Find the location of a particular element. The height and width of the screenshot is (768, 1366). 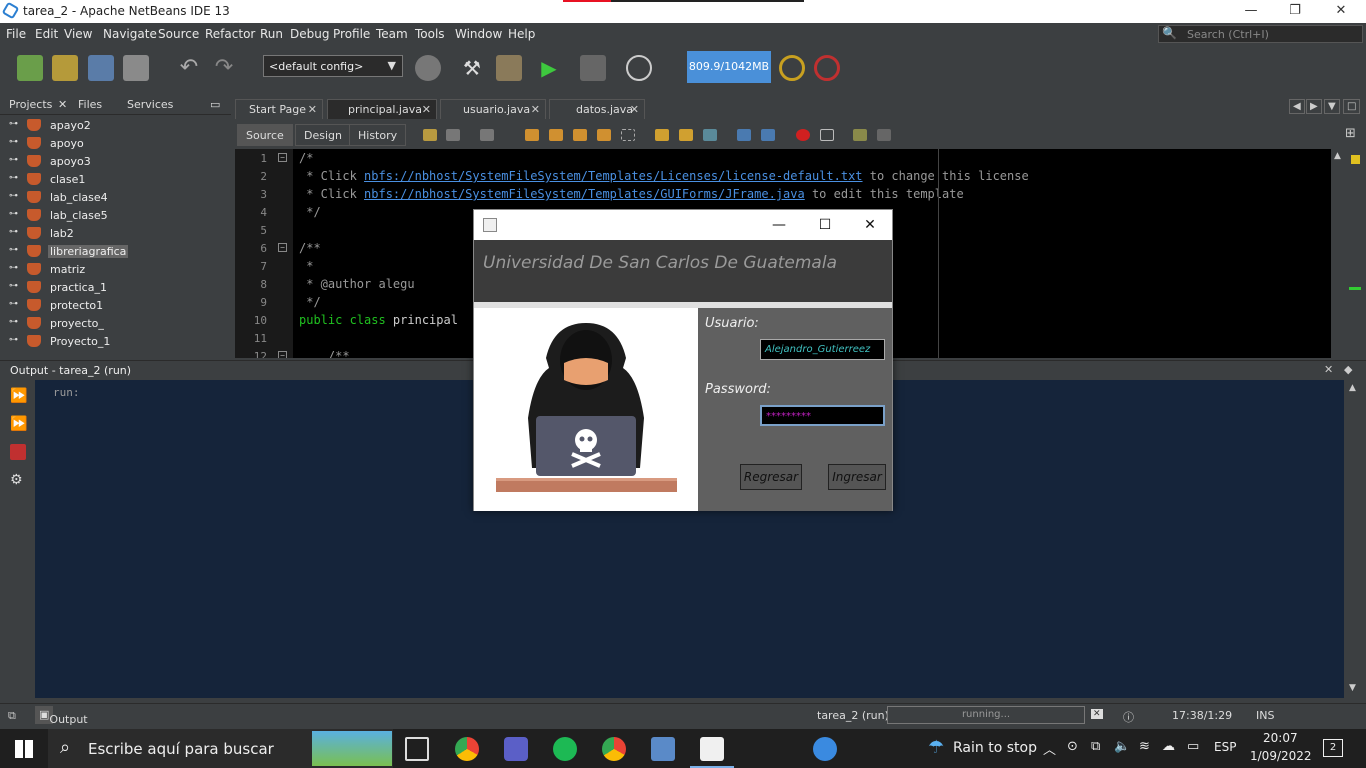

find-prev-icon is located at coordinates (556, 135).